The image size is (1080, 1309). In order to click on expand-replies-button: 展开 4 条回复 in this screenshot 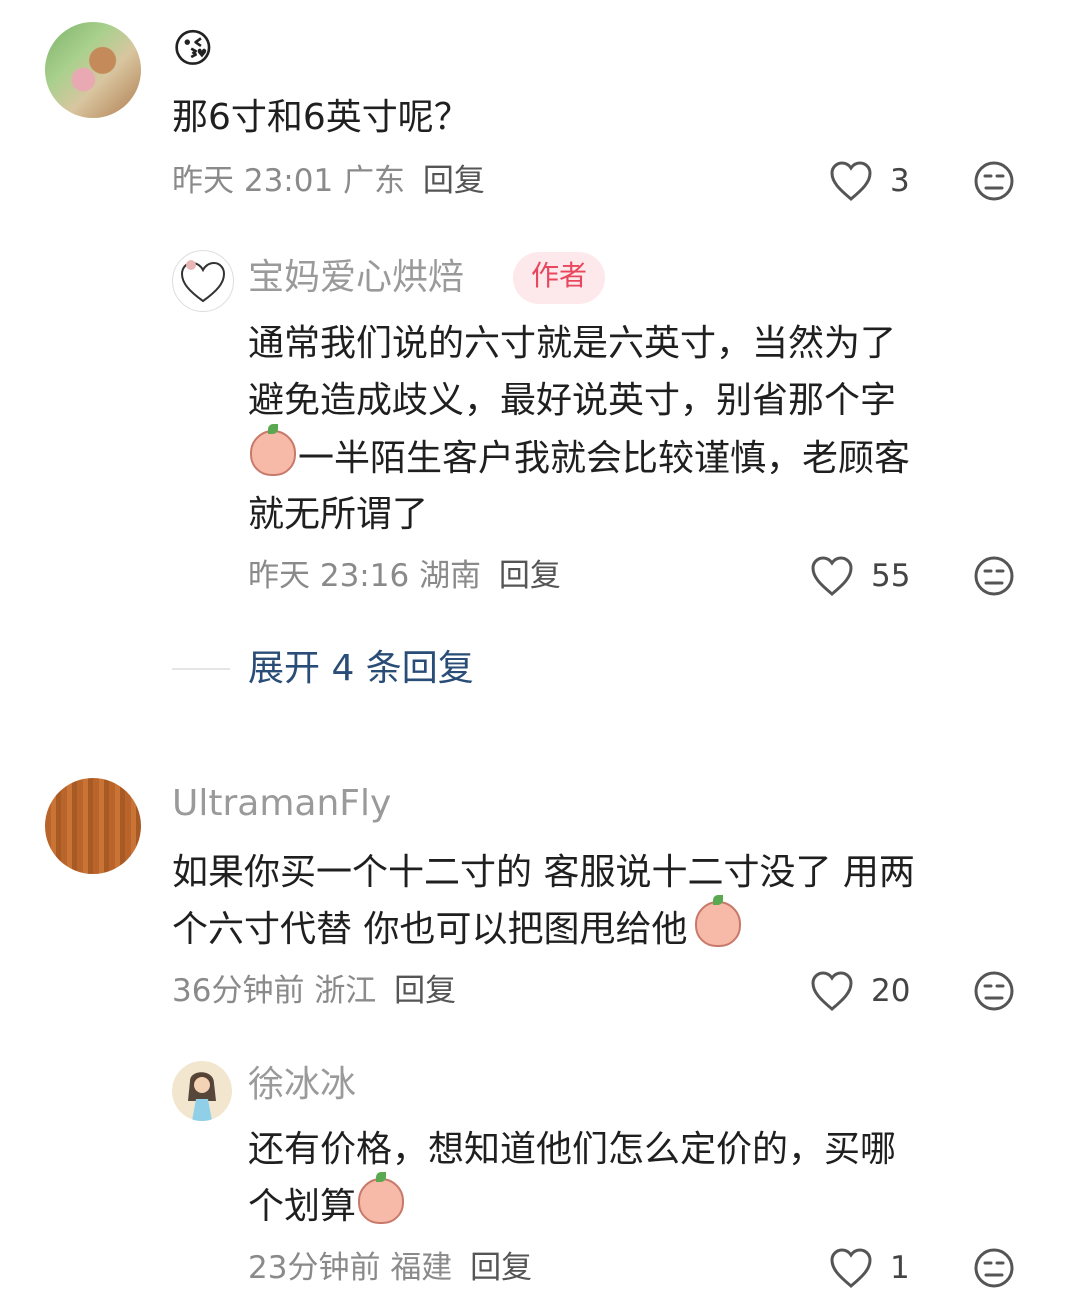, I will do `click(361, 669)`.